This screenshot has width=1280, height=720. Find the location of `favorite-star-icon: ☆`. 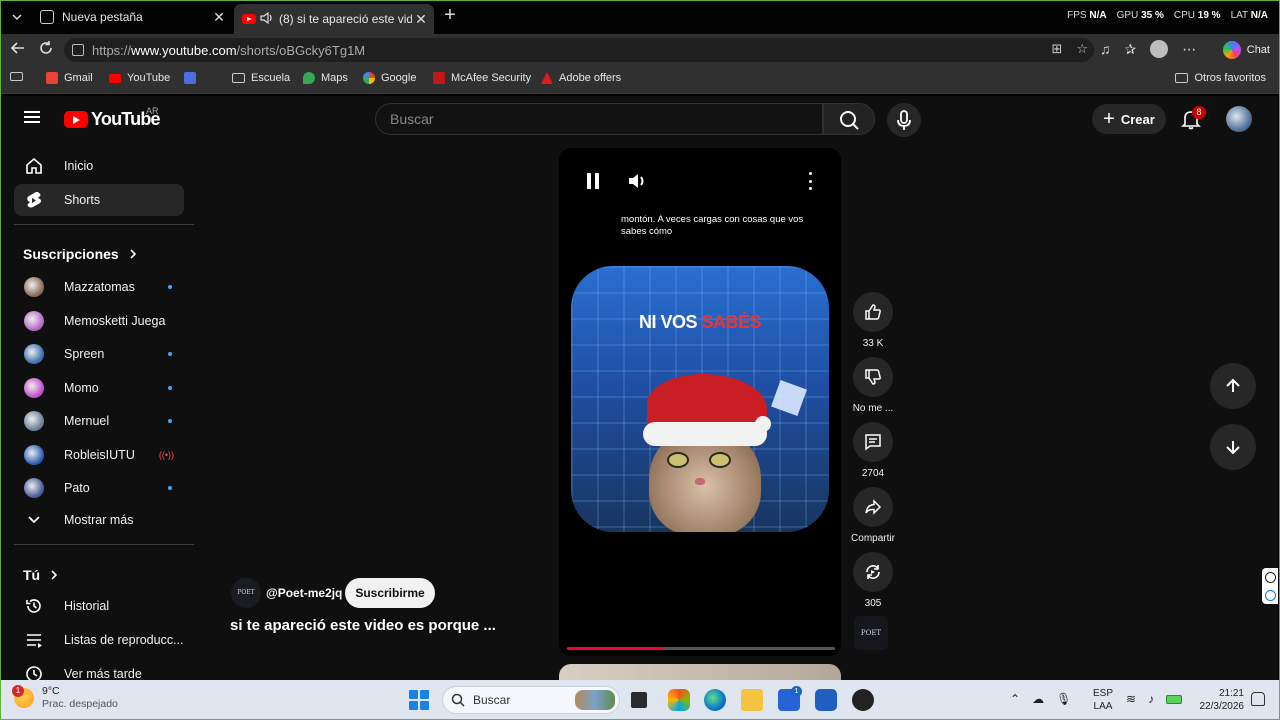

favorite-star-icon: ☆ is located at coordinates (1082, 49).